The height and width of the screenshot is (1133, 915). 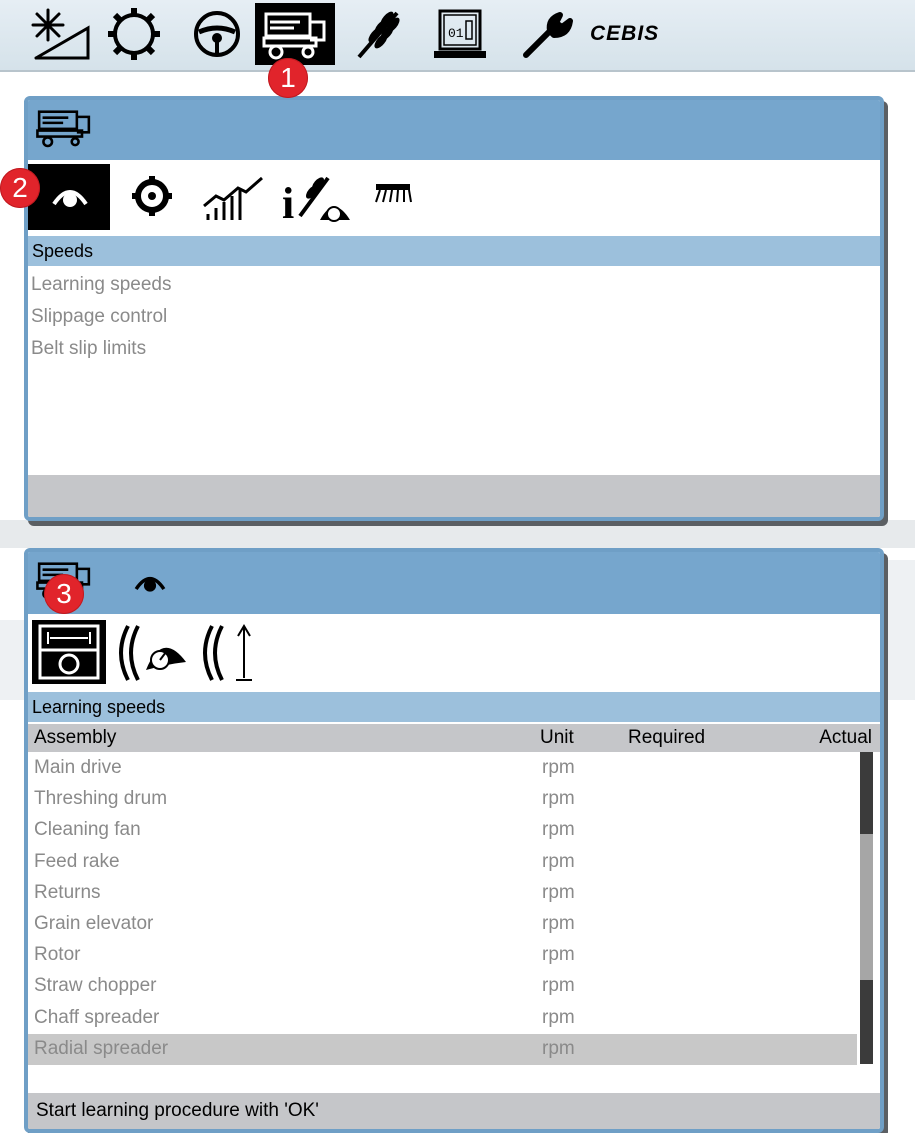 I want to click on gear-ring-icon, so click(x=134, y=34).